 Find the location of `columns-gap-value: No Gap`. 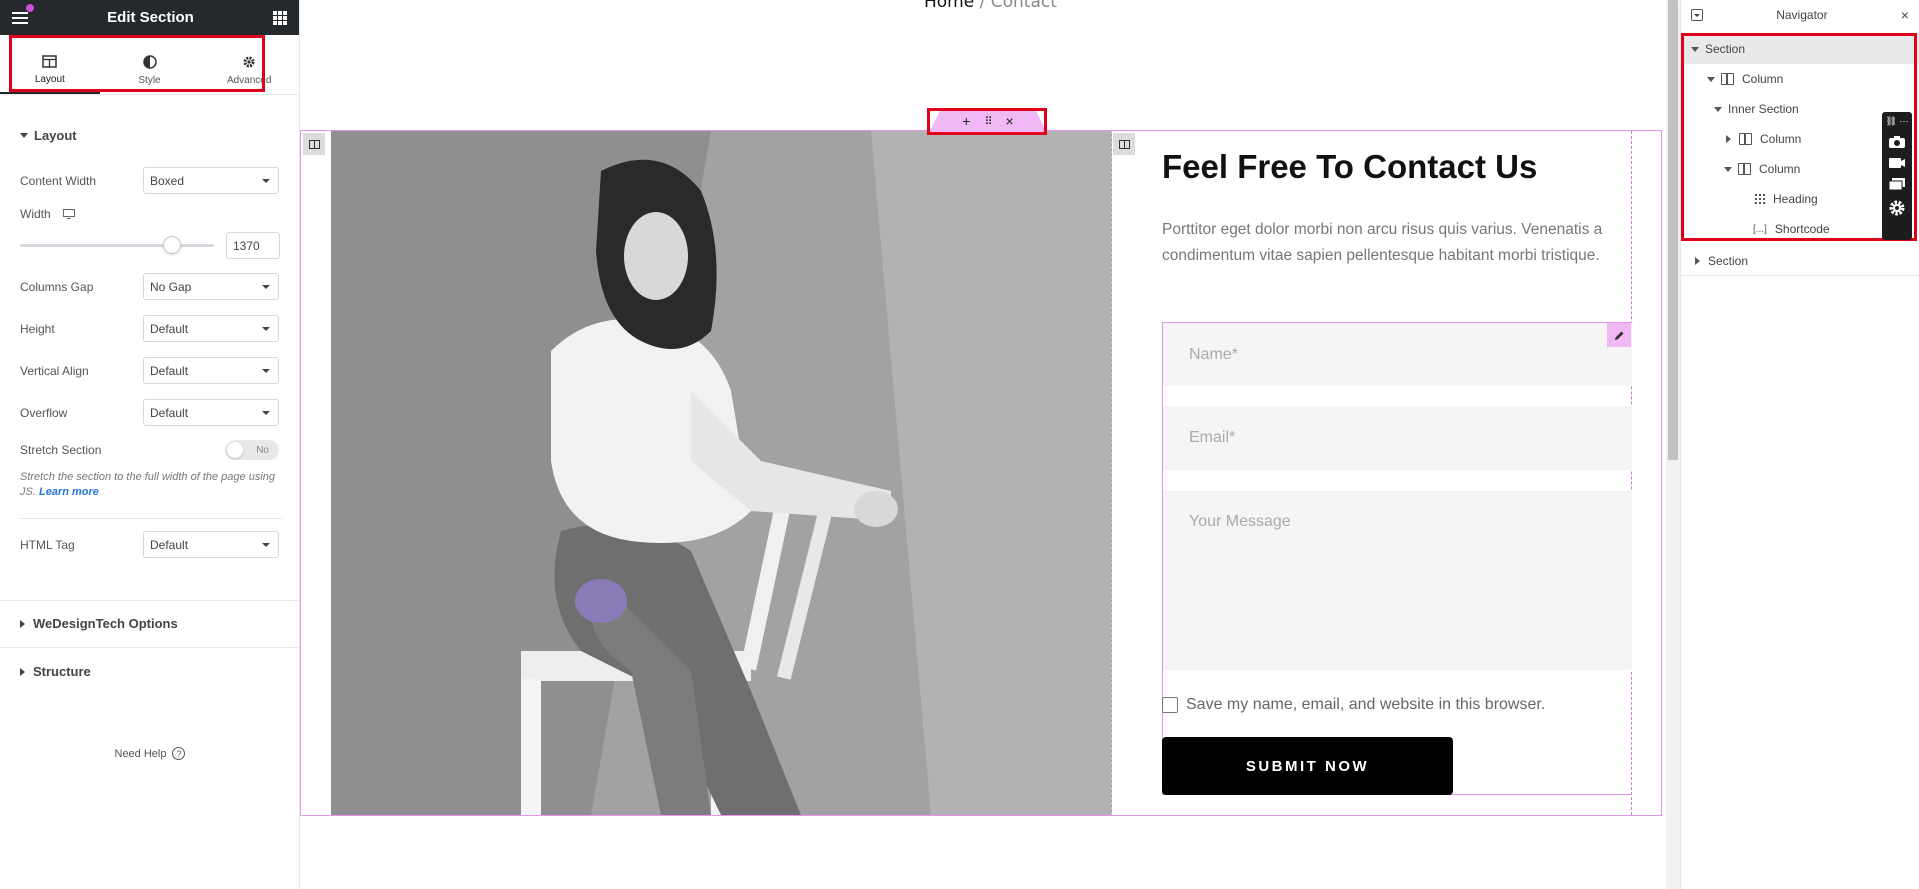

columns-gap-value: No Gap is located at coordinates (171, 286).